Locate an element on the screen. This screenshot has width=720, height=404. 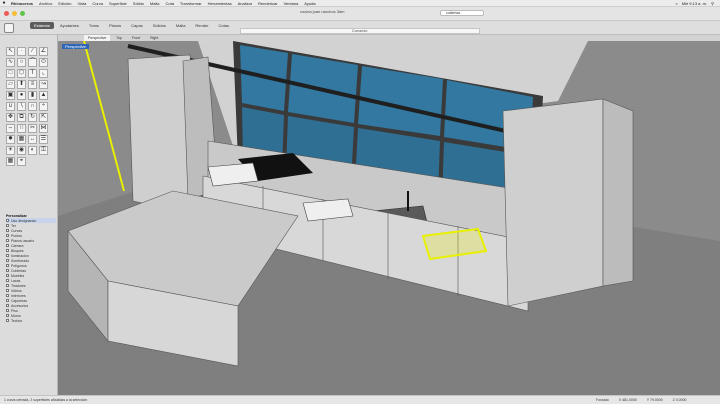
menu-item: Ventana is located at coordinates (291, 3).